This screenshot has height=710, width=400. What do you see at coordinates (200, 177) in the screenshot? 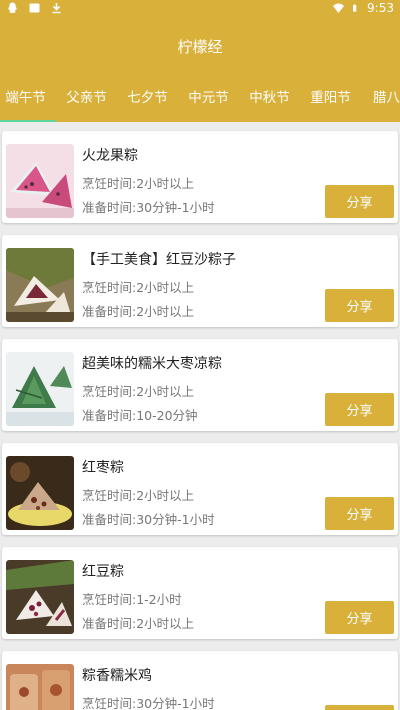
I see `recipe-card: 火龙果粽 烹饪时间:2小时以上 准备时间:30分钟-1小时 分享` at bounding box center [200, 177].